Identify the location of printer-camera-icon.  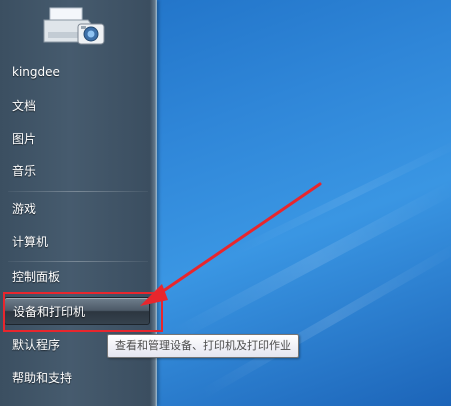
(74, 26).